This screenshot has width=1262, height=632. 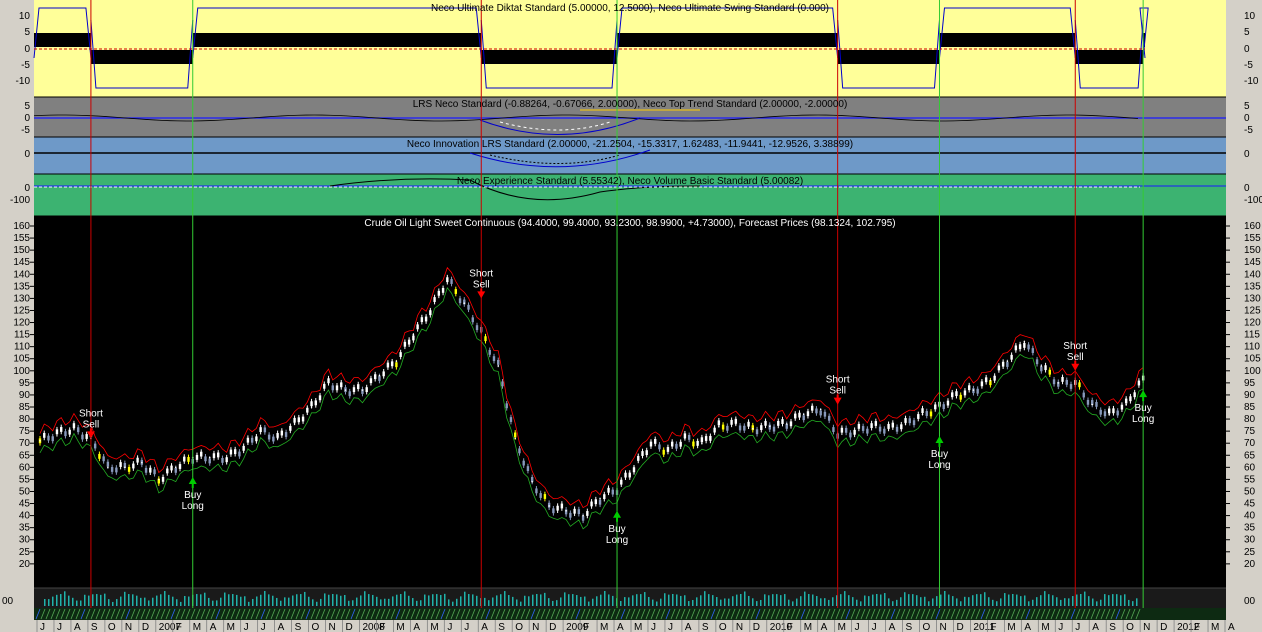 I want to click on price-tick-right: 30, so click(x=1250, y=540).